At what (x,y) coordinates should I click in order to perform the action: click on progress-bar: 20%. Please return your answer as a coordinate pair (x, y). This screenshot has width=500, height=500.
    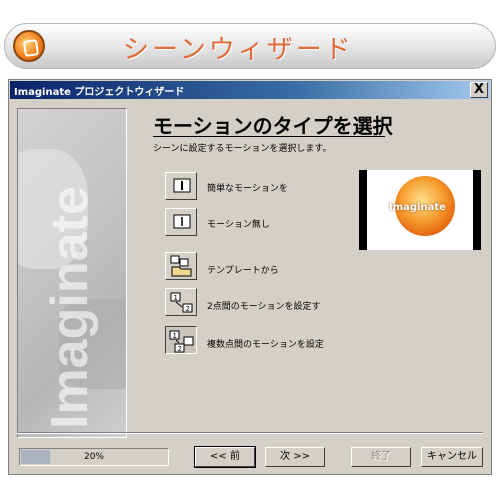
    Looking at the image, I should click on (94, 457).